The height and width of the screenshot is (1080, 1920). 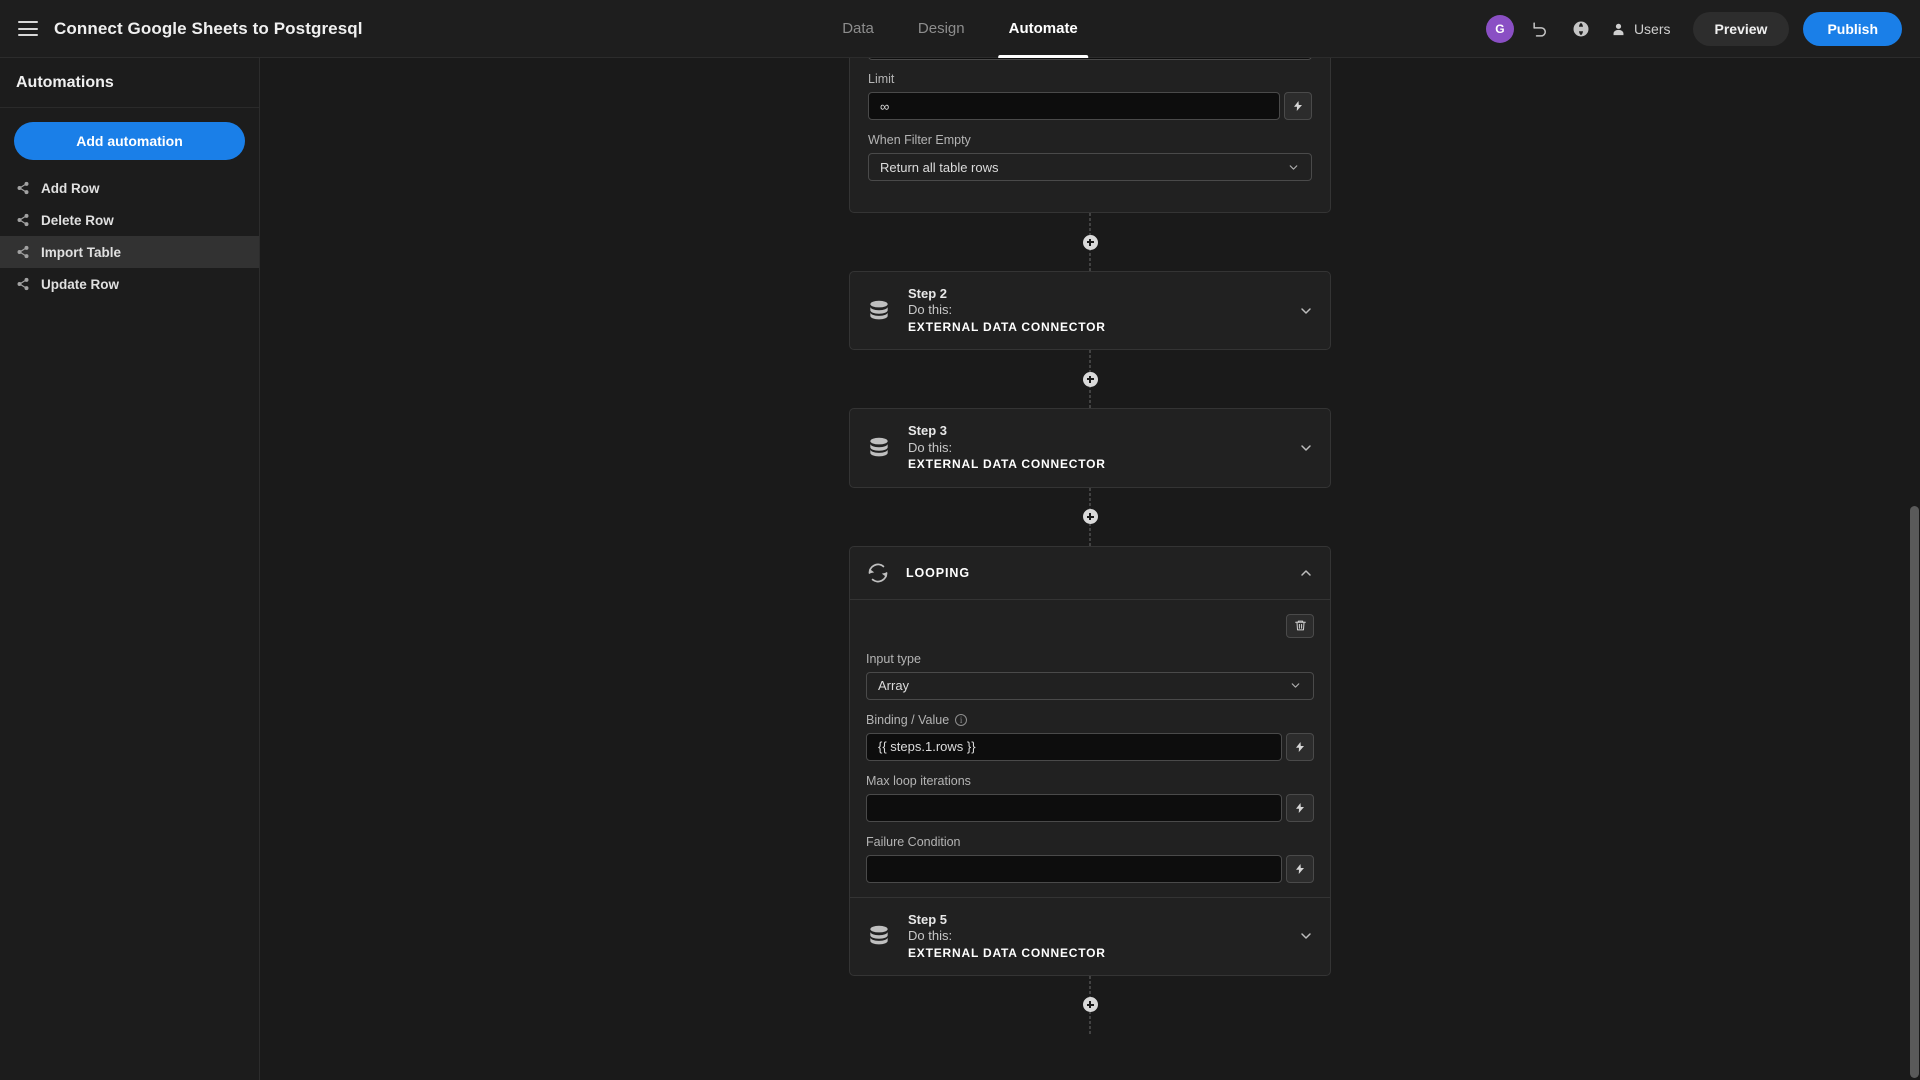 I want to click on users-button: Users, so click(x=1640, y=29).